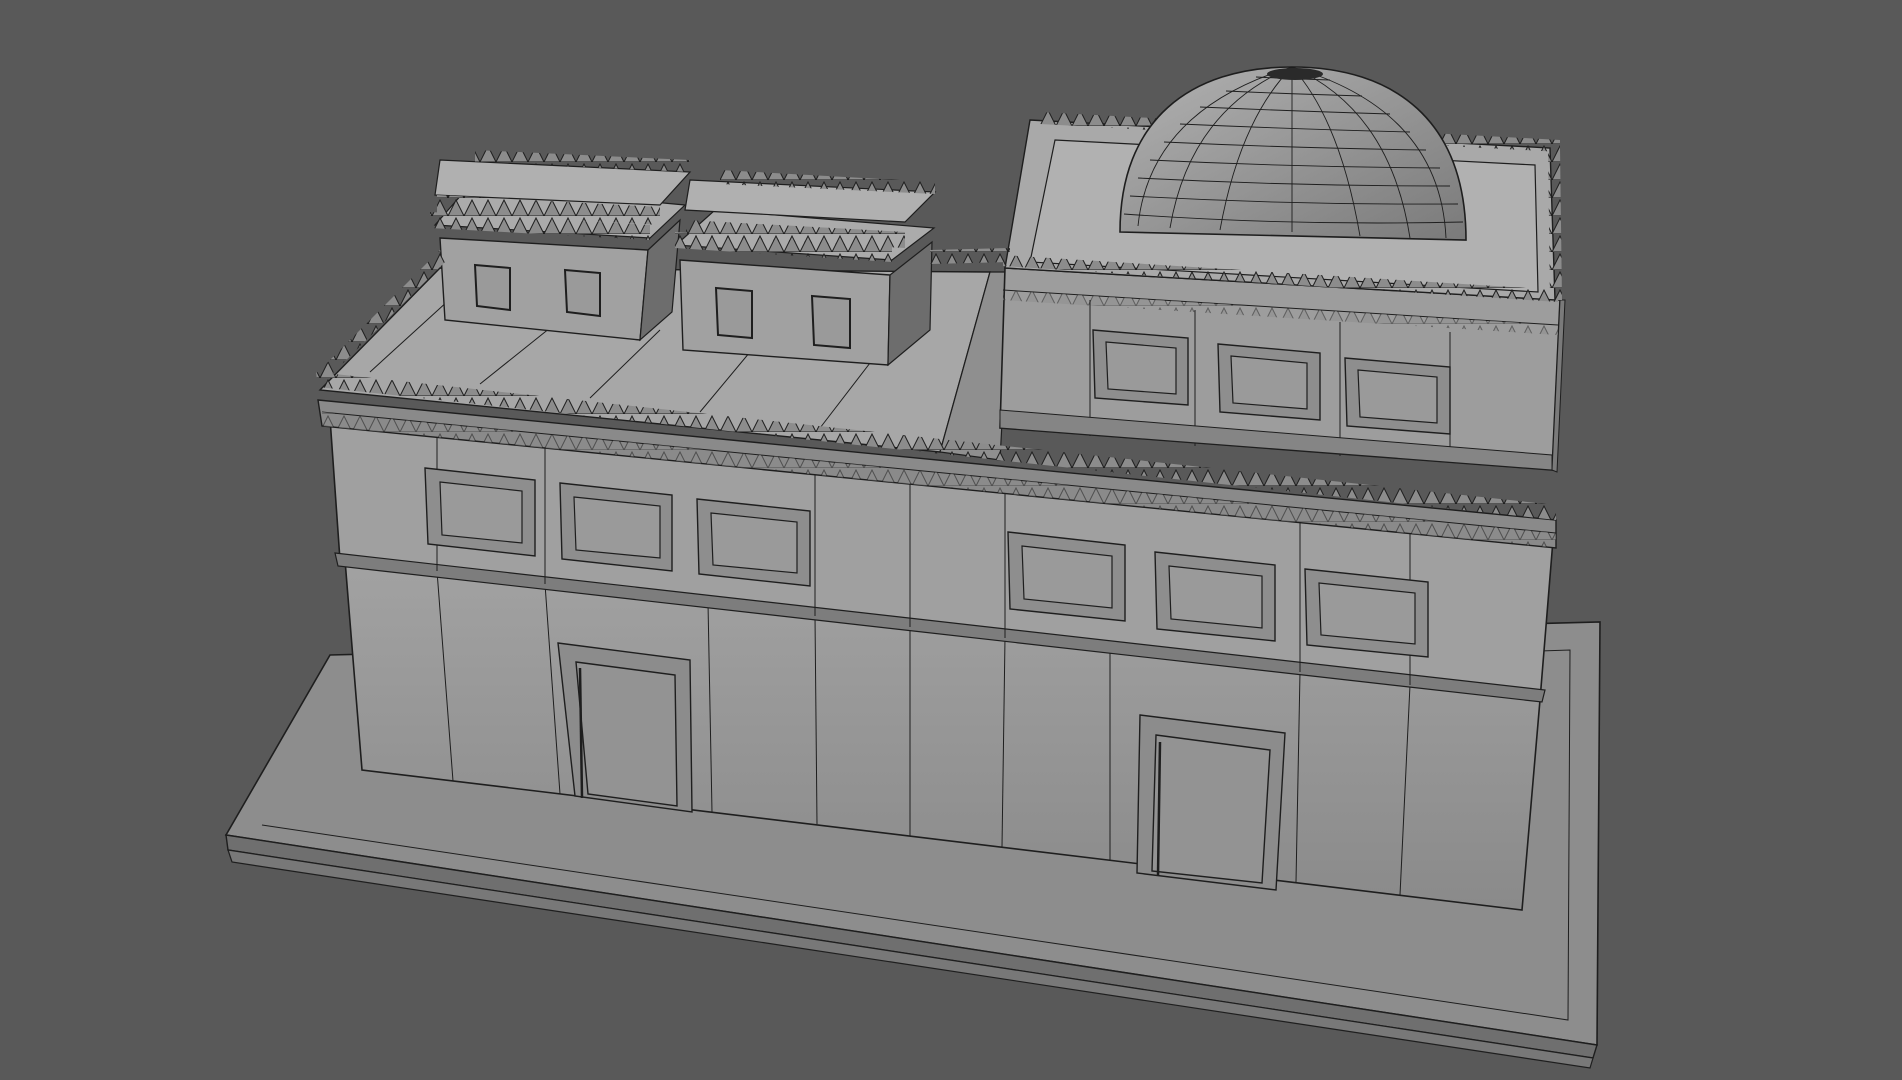  Describe the element at coordinates (1211, 802) in the screenshot. I see `door-right` at that location.